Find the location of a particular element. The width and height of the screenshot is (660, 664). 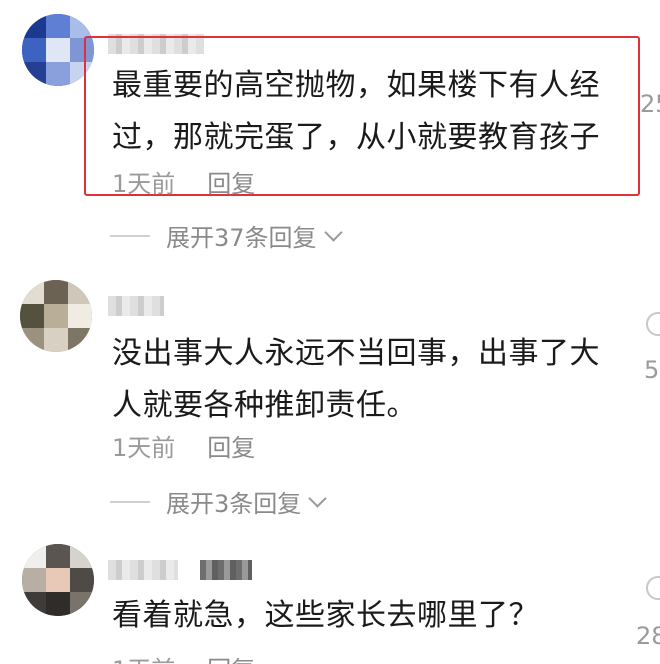

expand-replies-label: 展开37条回复 is located at coordinates (241, 238).